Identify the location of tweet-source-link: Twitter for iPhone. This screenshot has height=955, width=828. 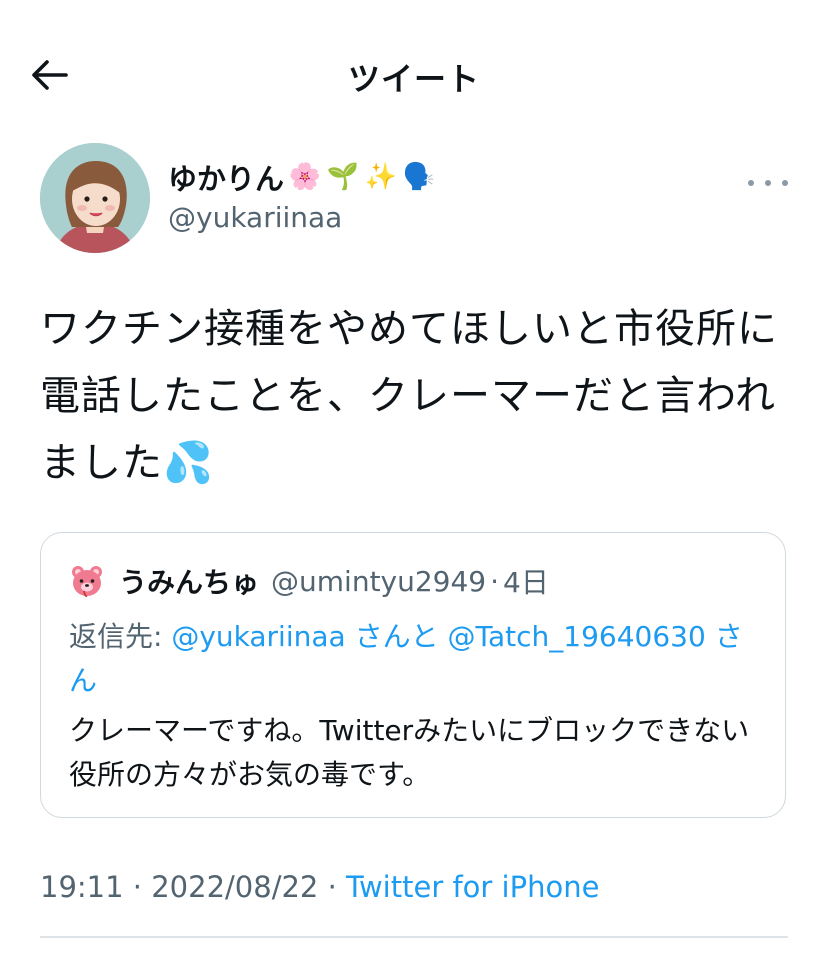
(472, 887).